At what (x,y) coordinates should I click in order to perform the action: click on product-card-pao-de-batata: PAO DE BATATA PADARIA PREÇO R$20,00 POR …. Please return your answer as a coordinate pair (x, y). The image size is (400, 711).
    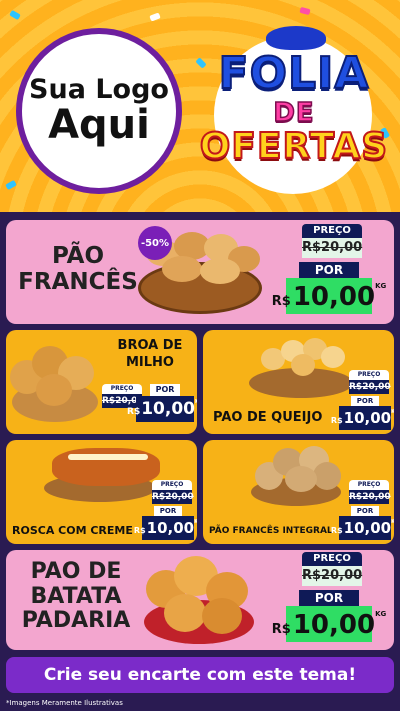
    Looking at the image, I should click on (200, 600).